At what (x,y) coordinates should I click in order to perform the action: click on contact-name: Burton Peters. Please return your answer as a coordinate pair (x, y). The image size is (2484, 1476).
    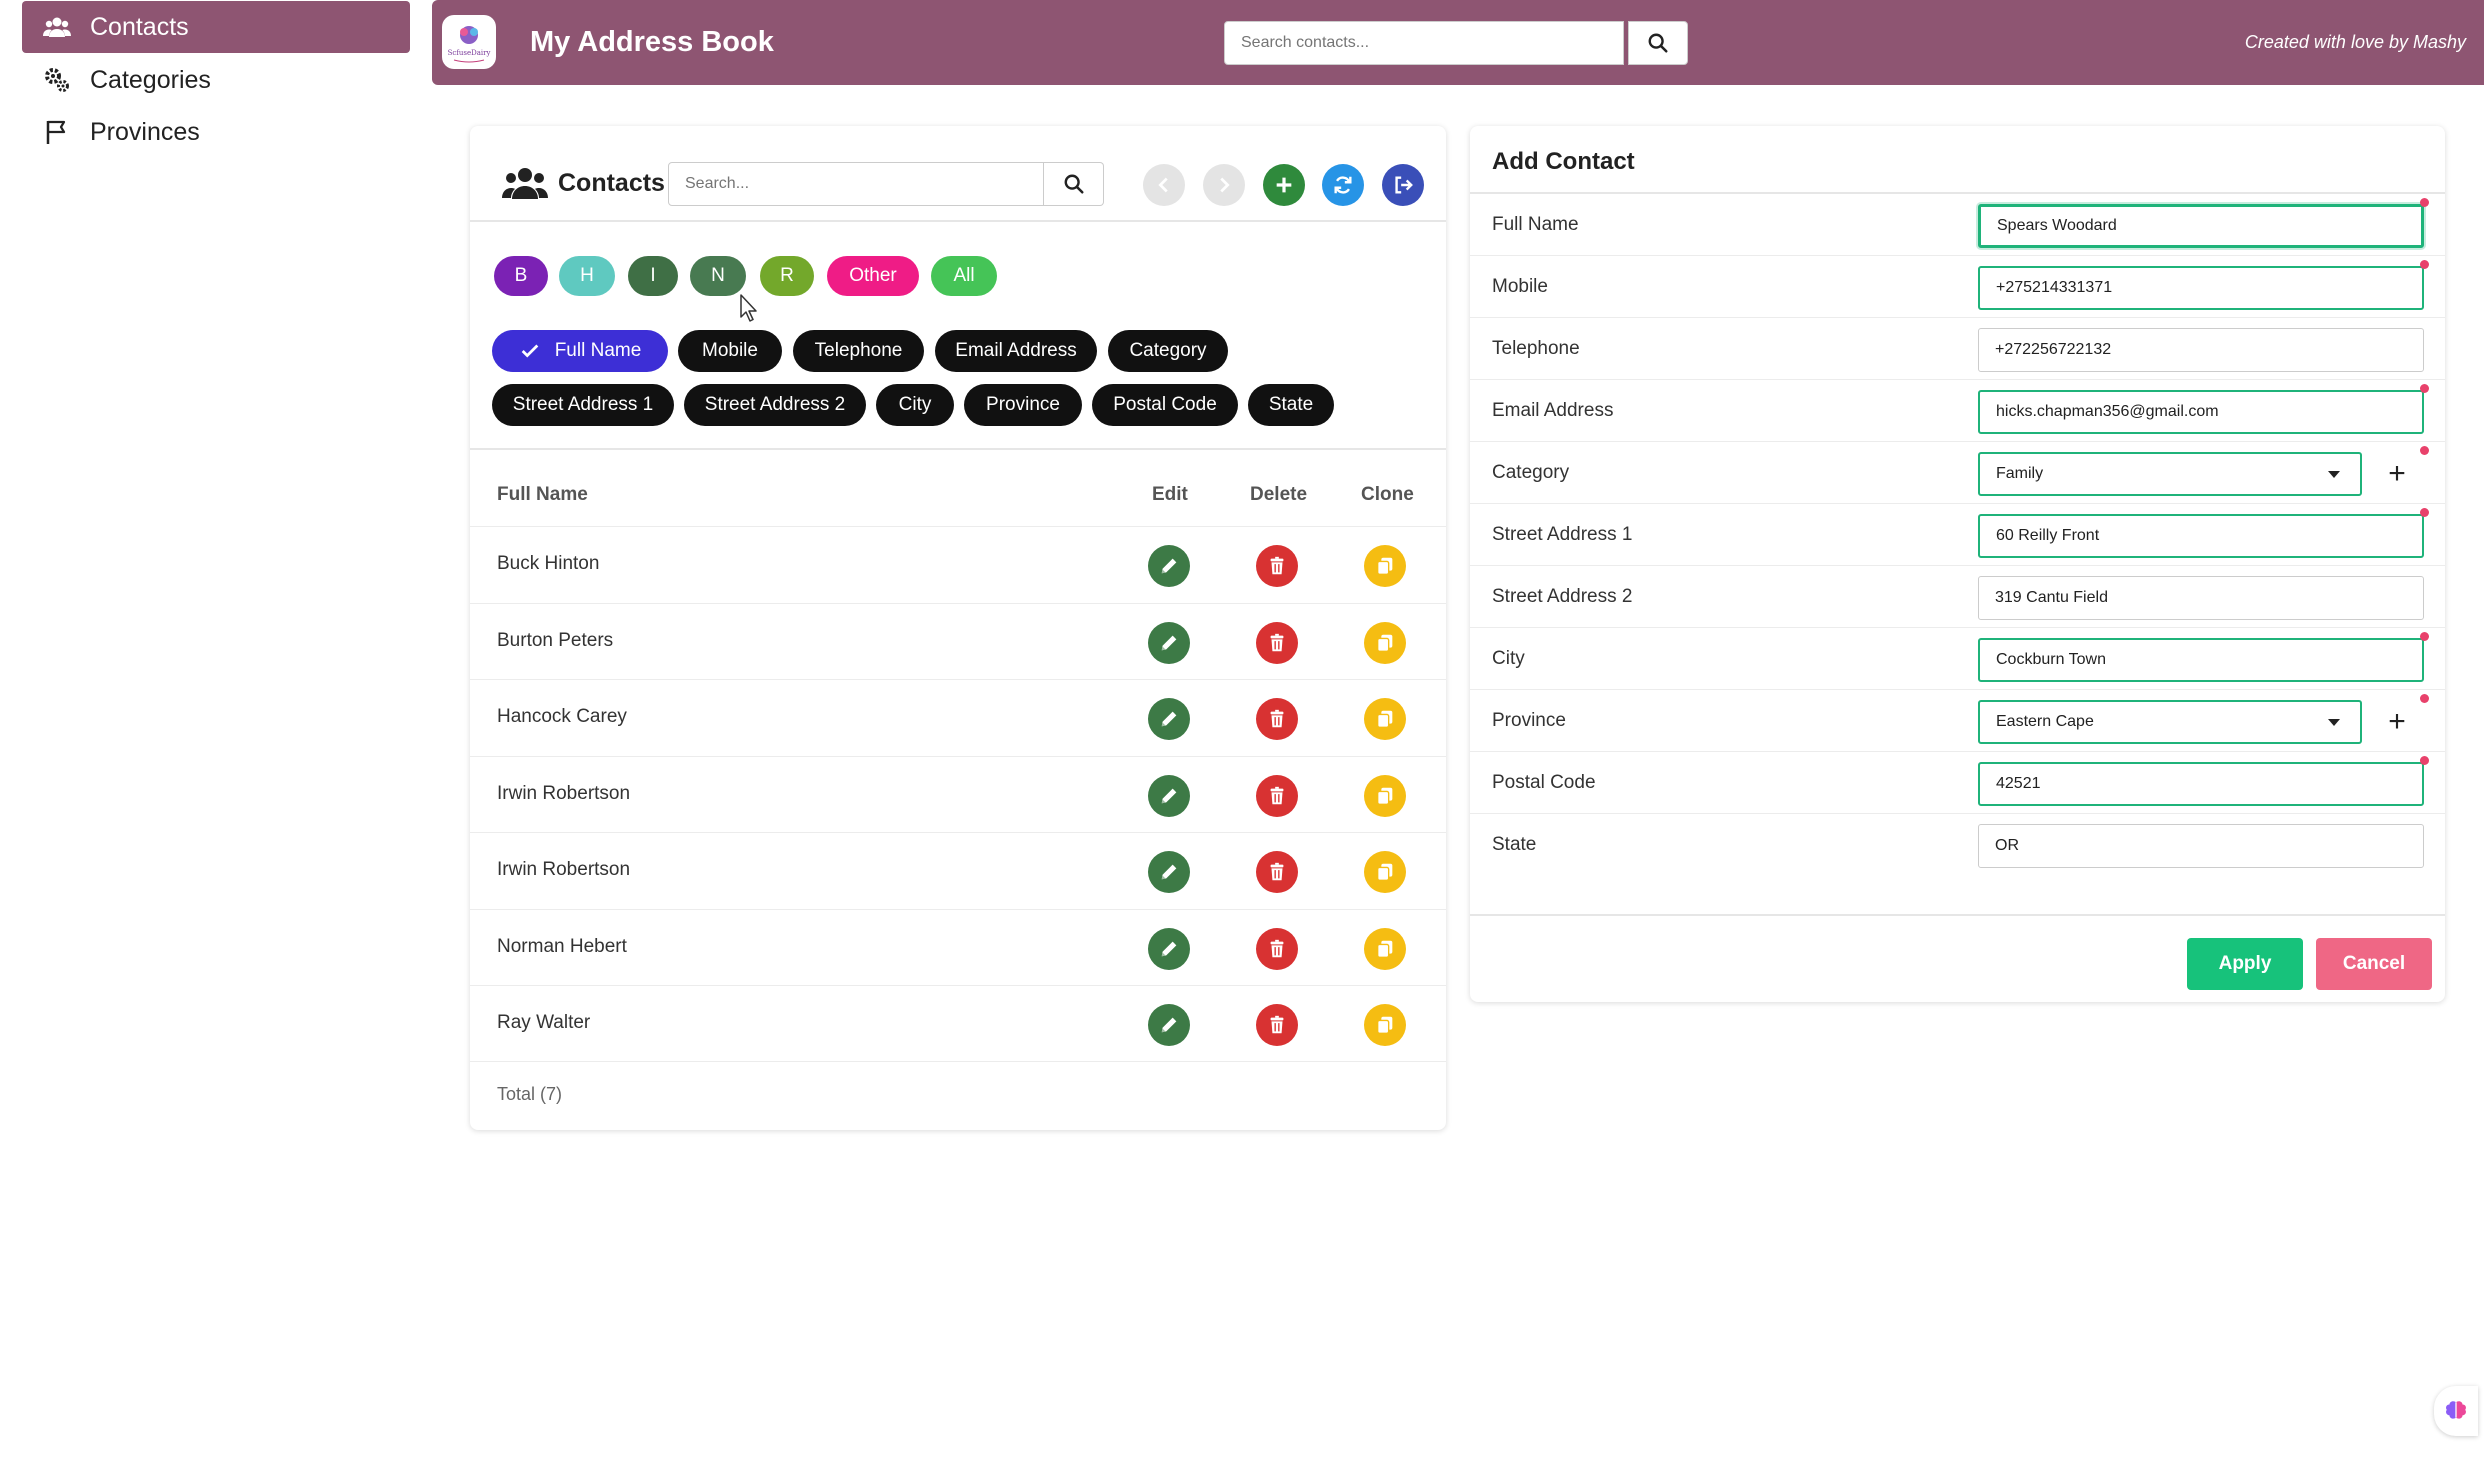
    Looking at the image, I should click on (555, 640).